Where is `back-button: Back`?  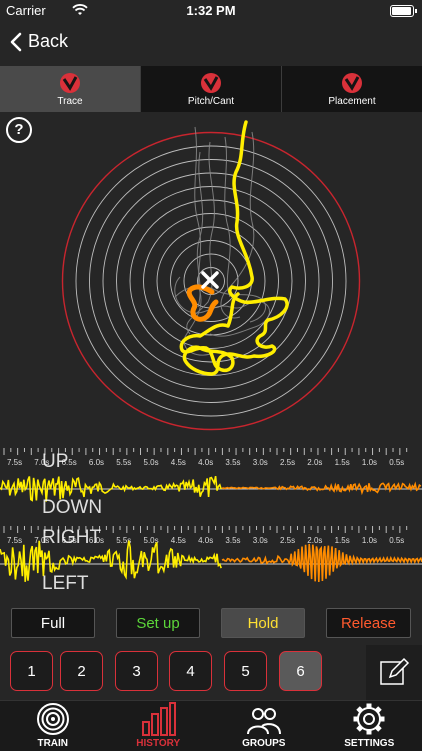 back-button: Back is located at coordinates (39, 41).